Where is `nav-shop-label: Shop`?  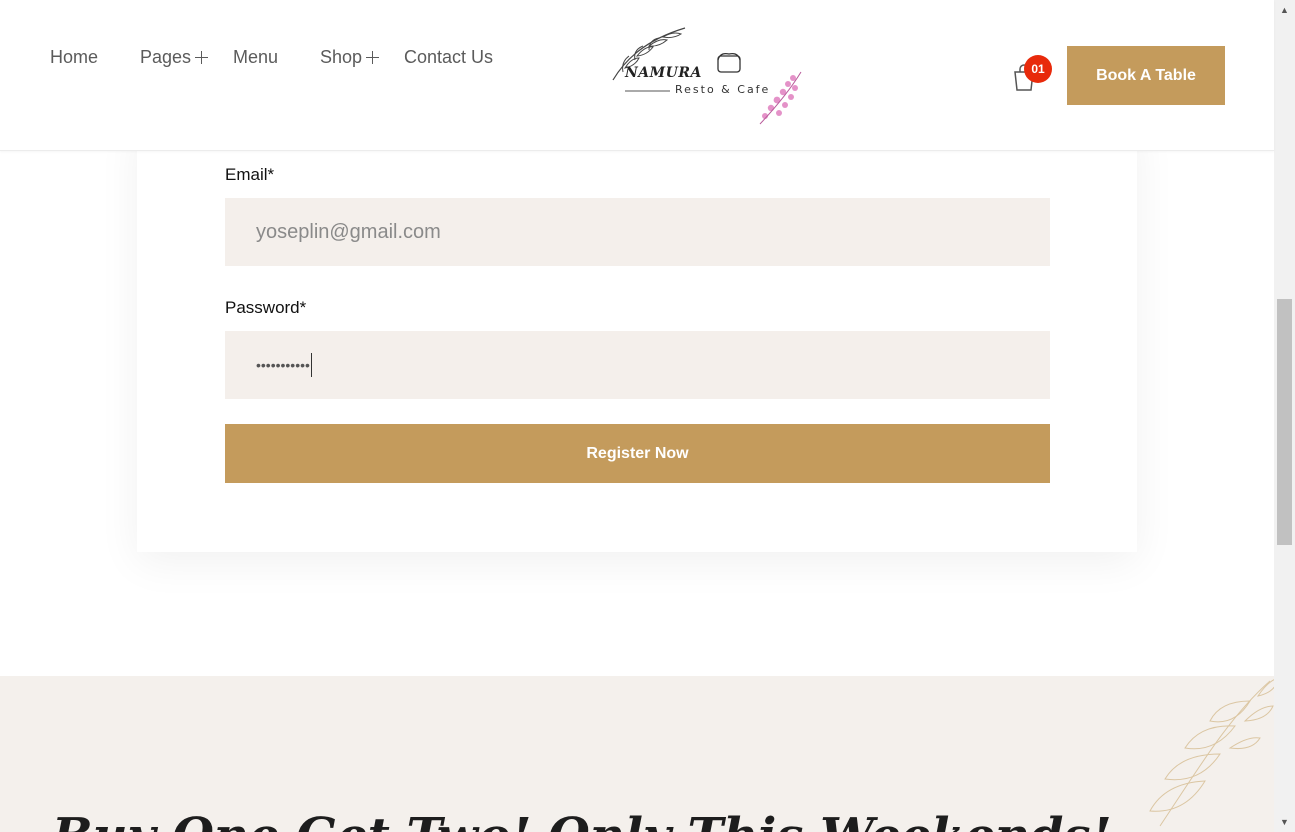 nav-shop-label: Shop is located at coordinates (341, 57).